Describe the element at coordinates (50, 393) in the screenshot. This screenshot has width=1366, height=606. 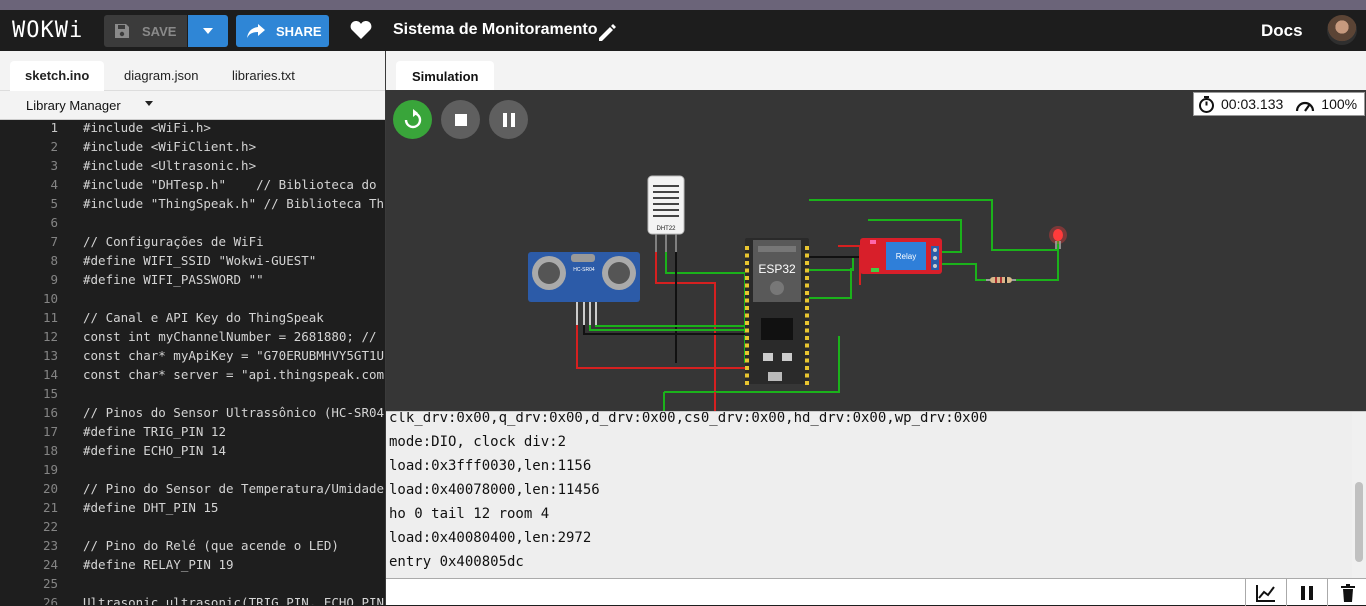
I see `line-number: 15` at that location.